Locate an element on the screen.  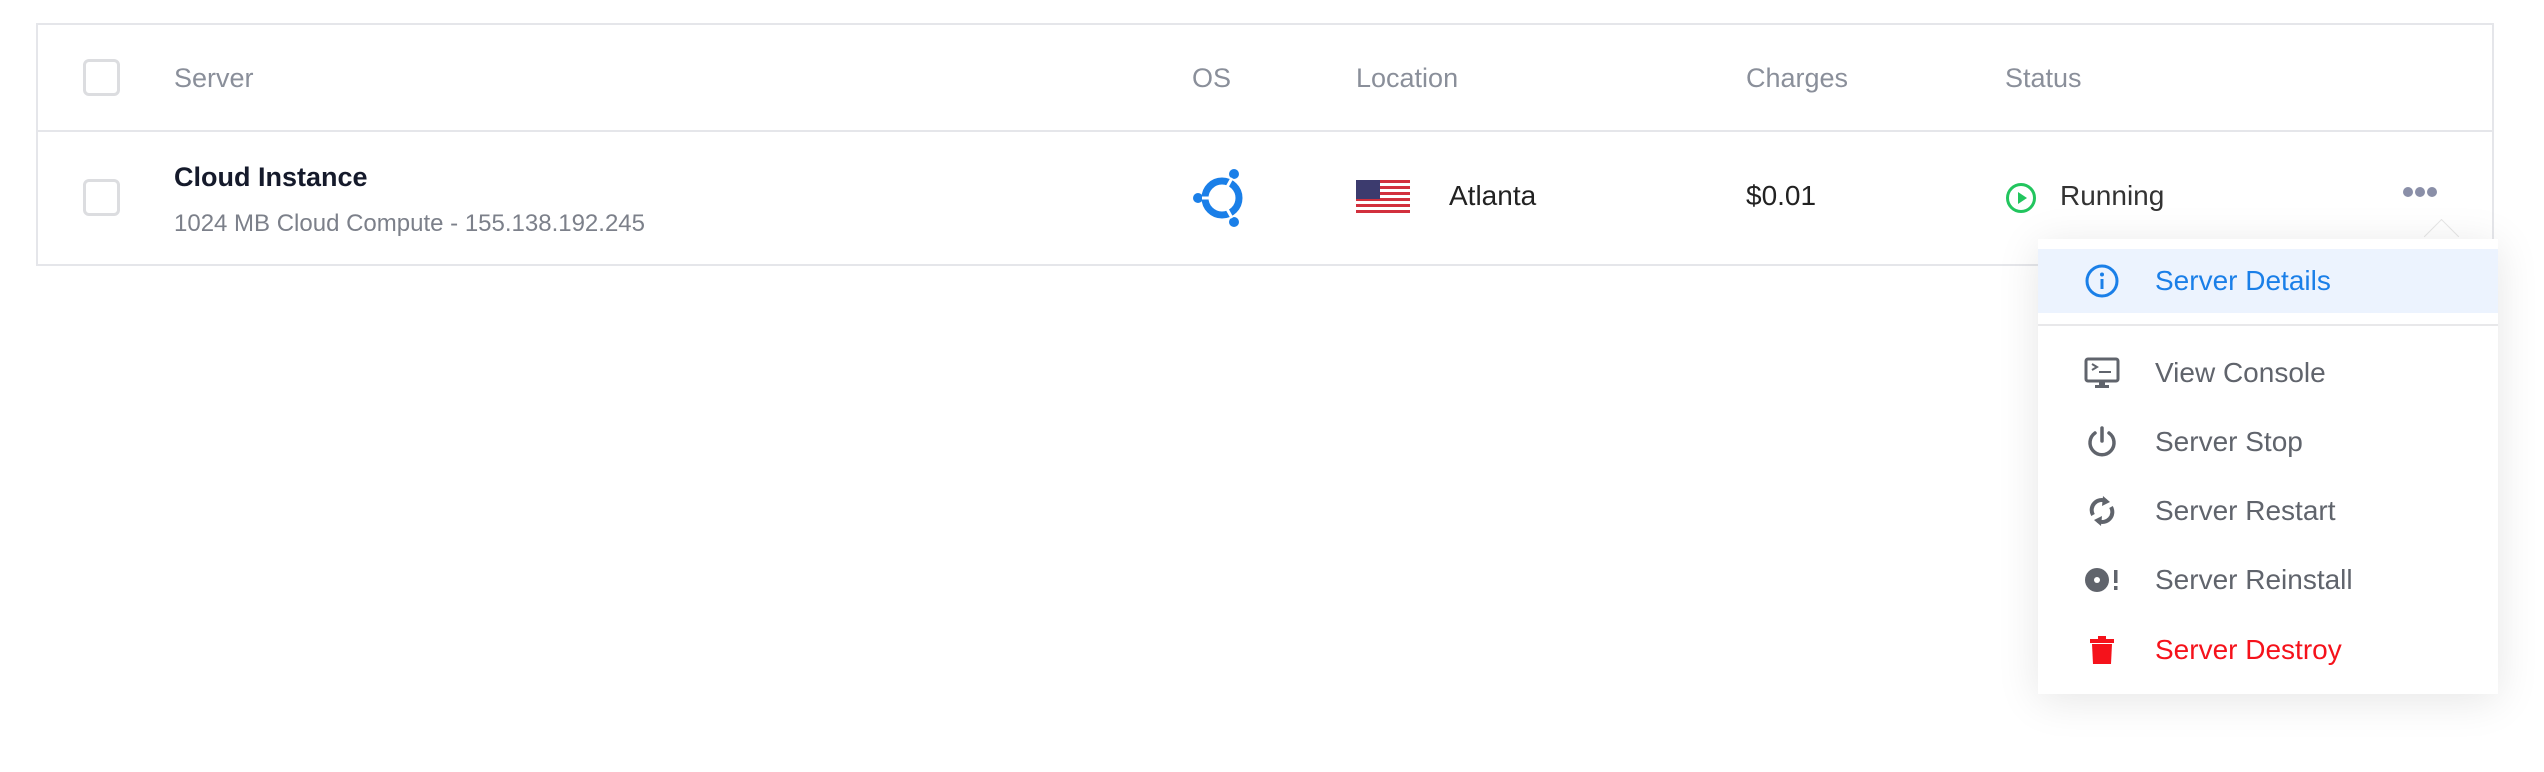
header-server: Server is located at coordinates (214, 78).